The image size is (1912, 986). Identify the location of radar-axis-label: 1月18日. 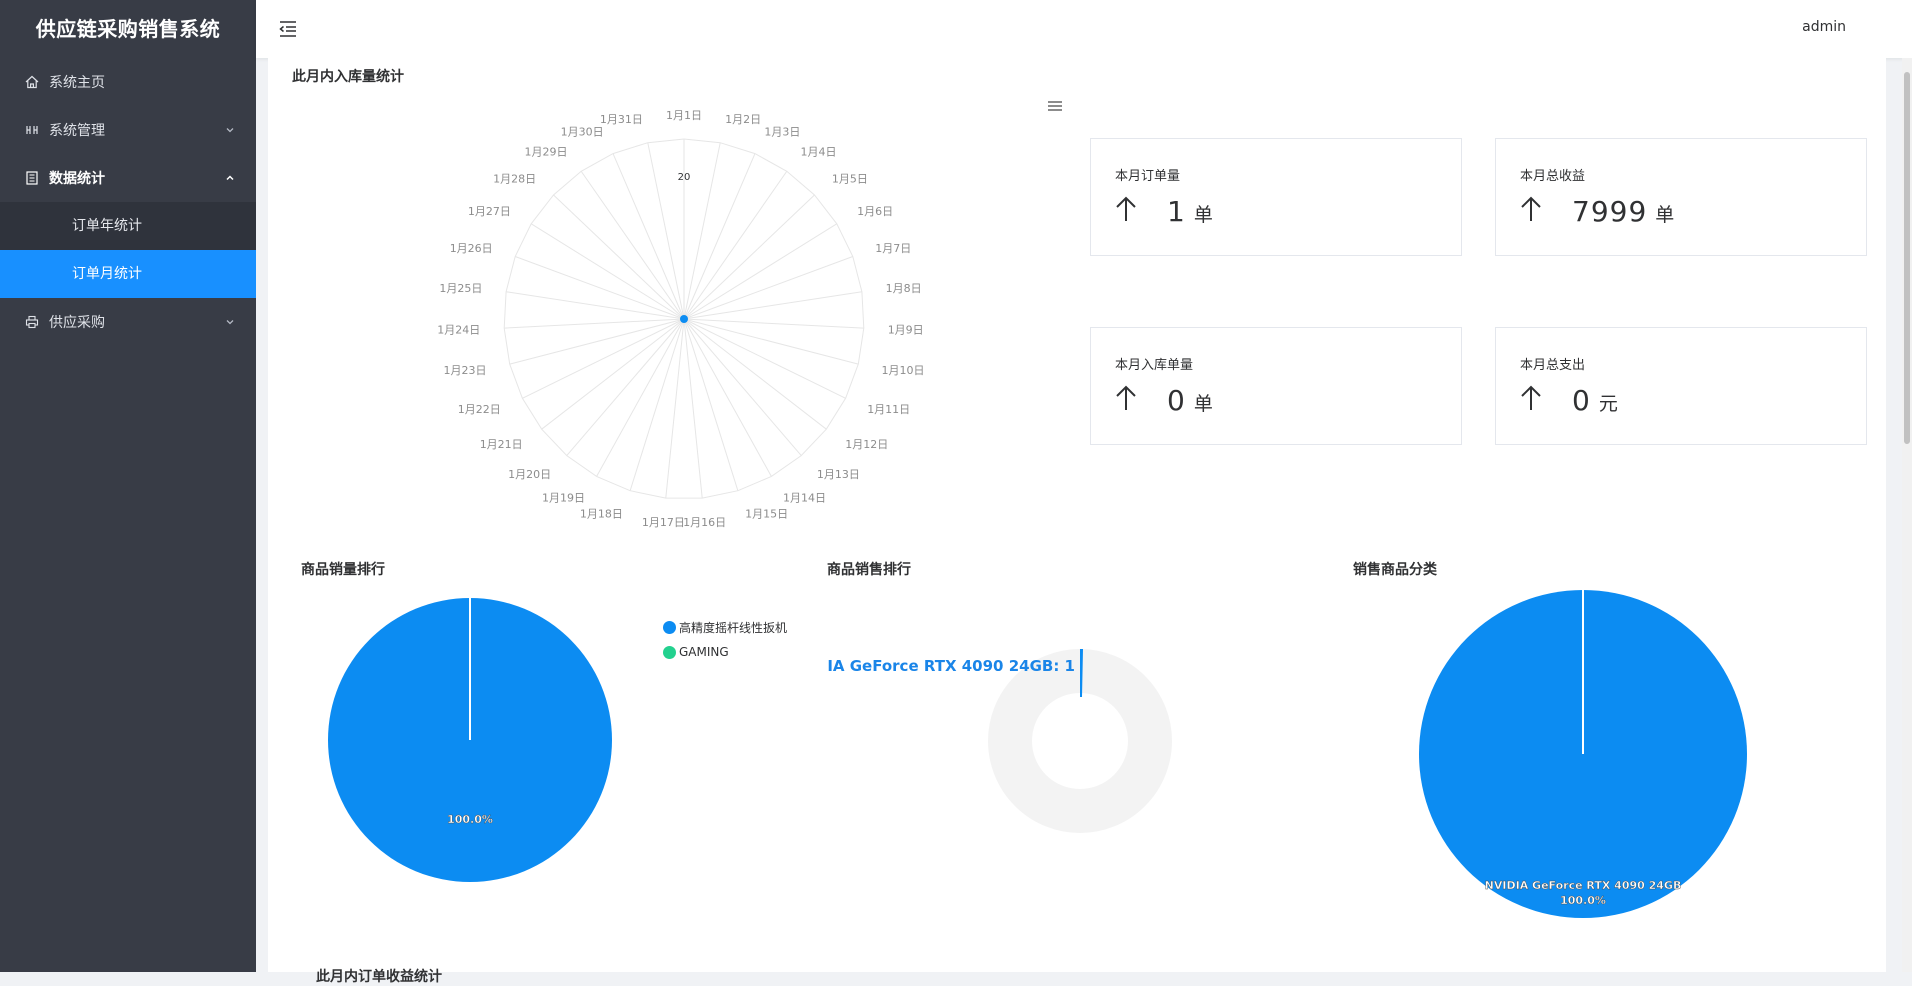
(601, 514).